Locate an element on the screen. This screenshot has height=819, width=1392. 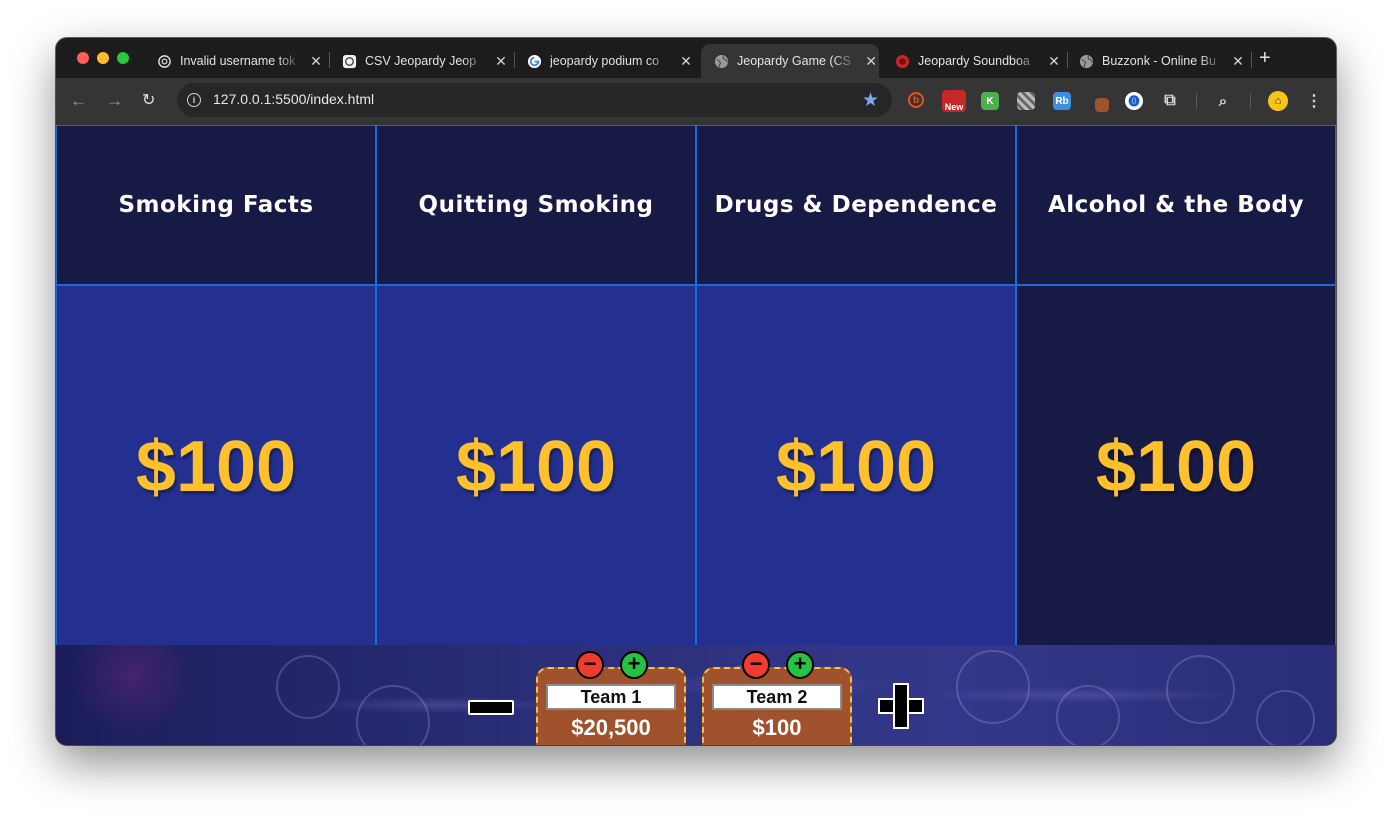
tab-title: CSV Jeopardy Jeop is located at coordinates (421, 61).